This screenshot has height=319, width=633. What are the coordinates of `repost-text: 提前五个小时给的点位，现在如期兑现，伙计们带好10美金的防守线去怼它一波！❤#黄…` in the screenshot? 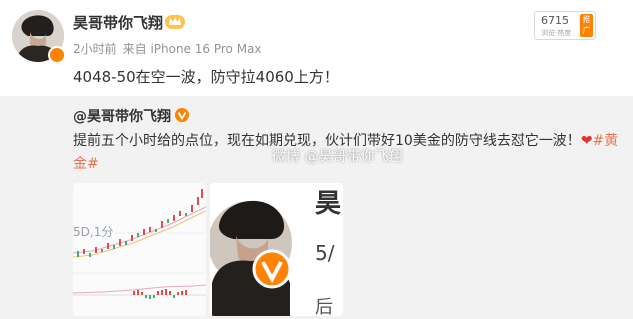 It's located at (347, 153).